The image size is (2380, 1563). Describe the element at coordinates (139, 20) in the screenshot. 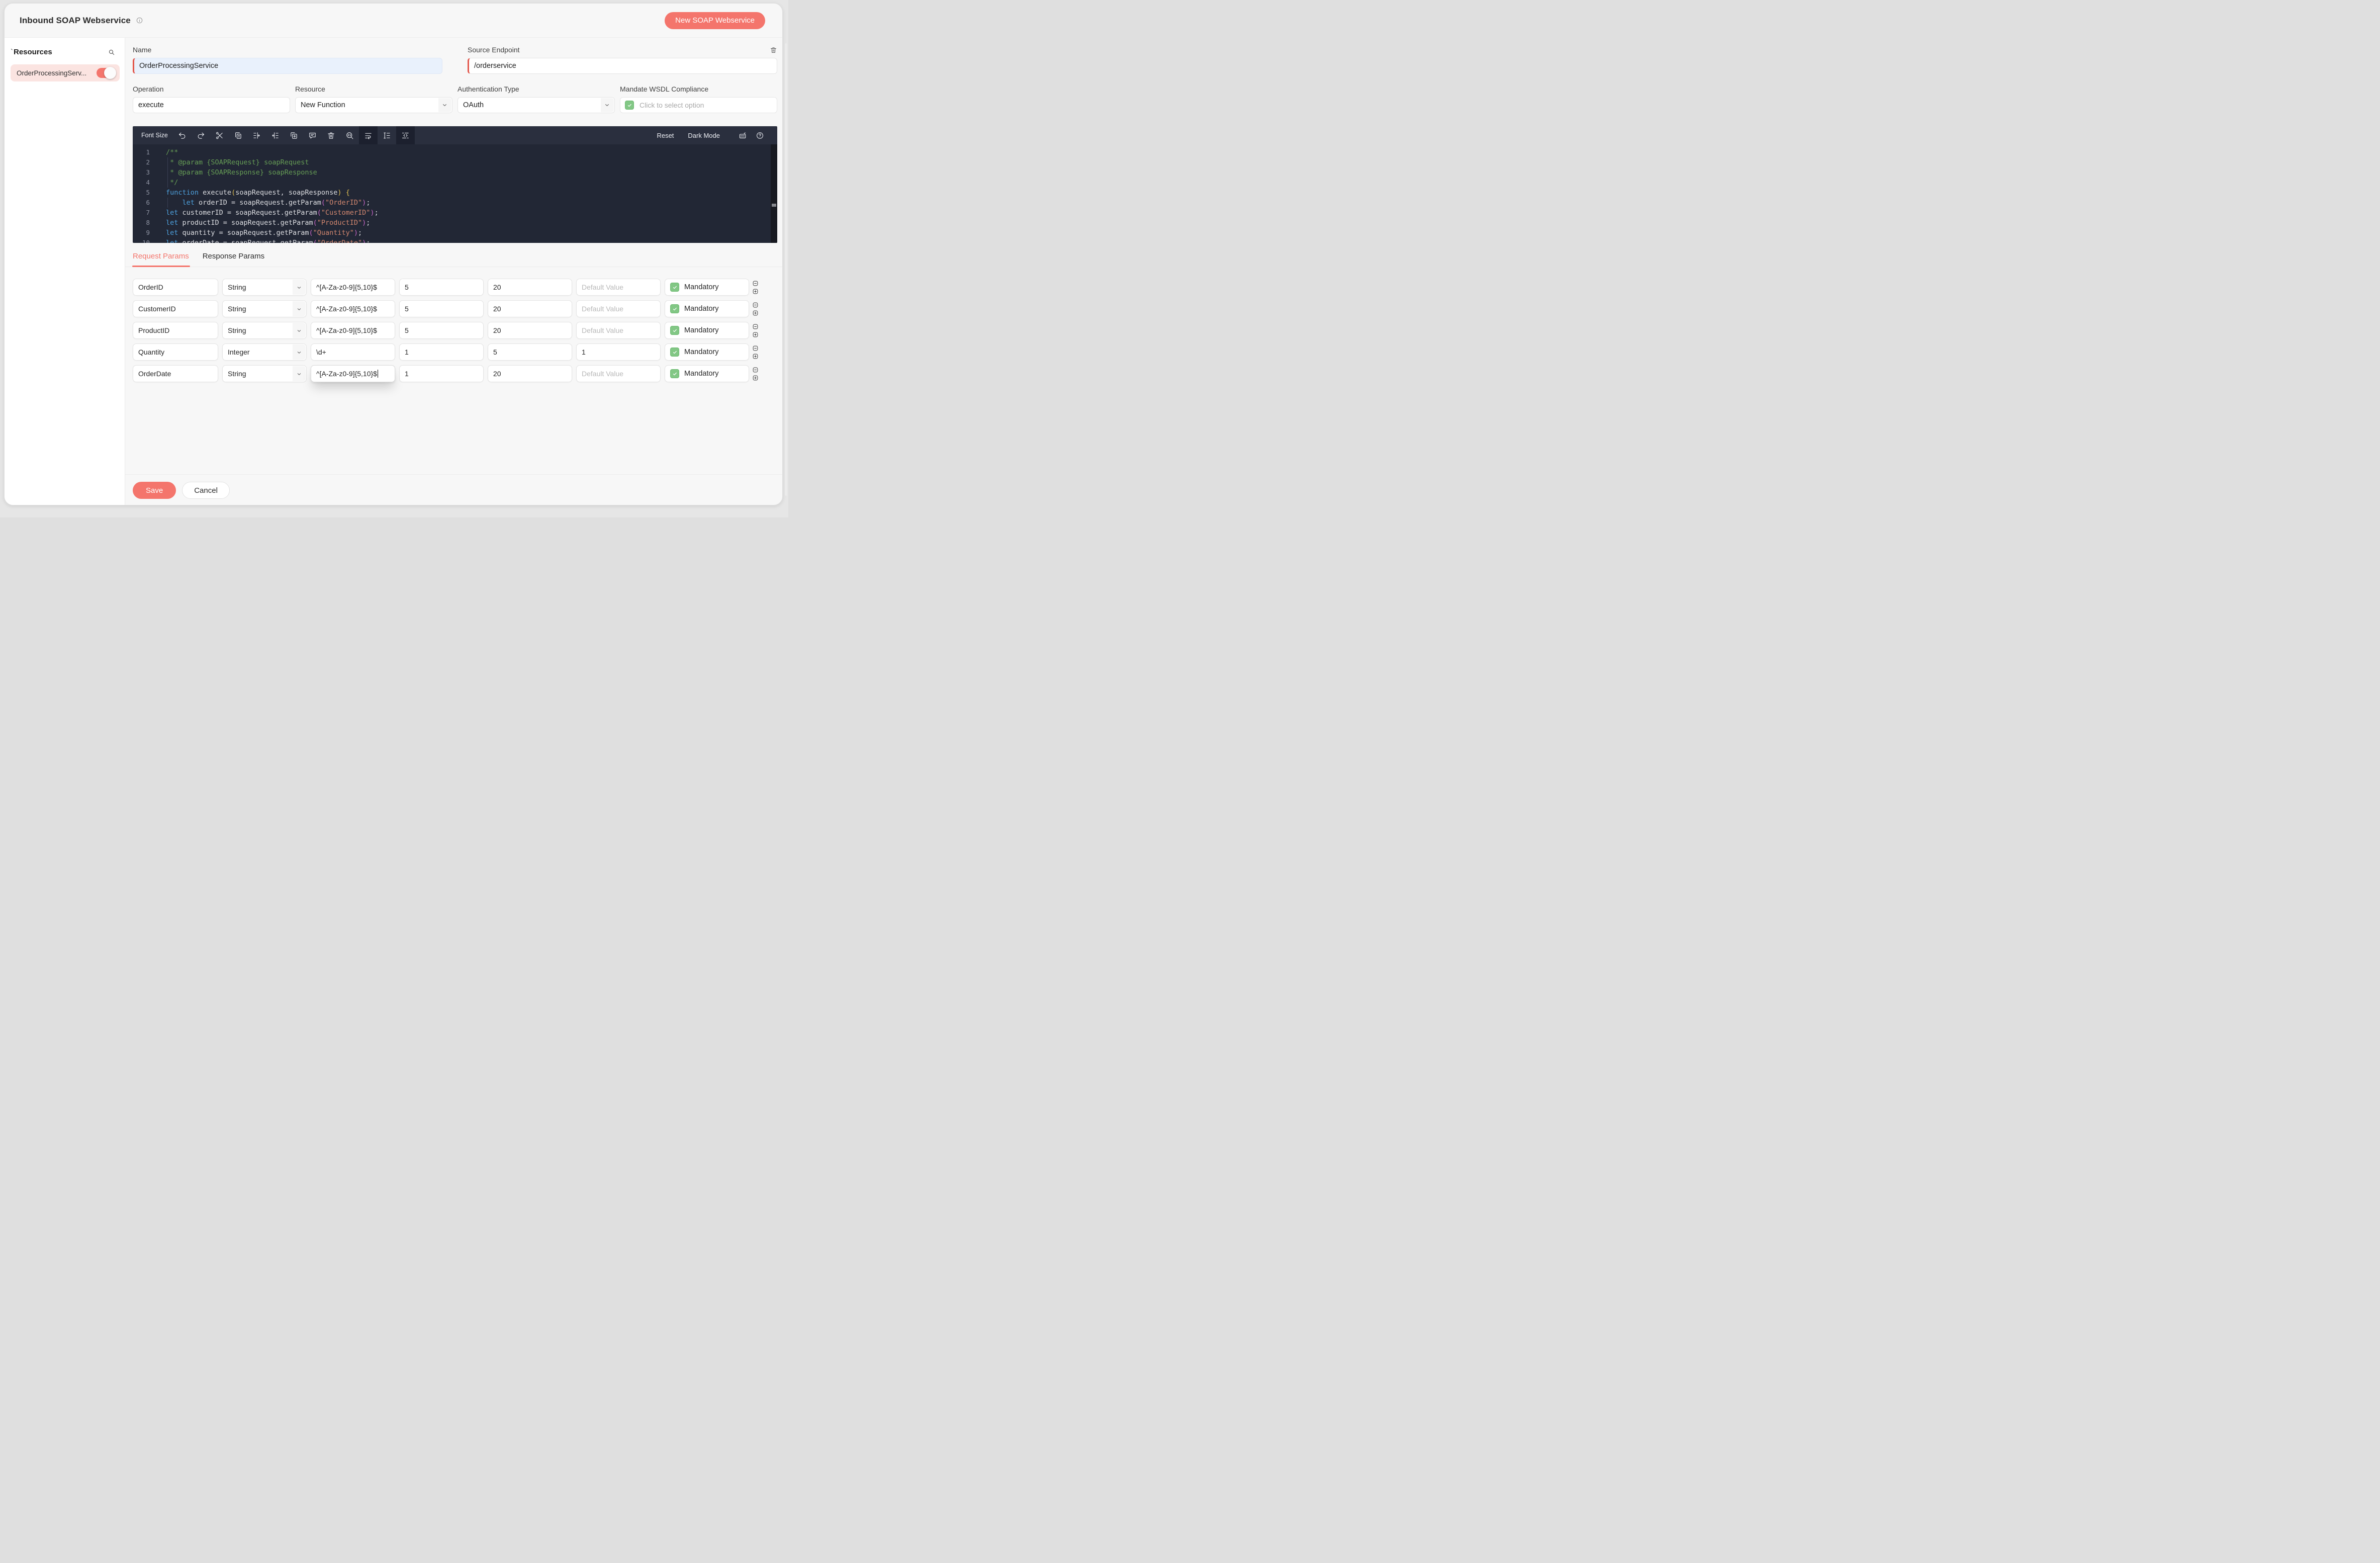

I see `info-icon` at that location.